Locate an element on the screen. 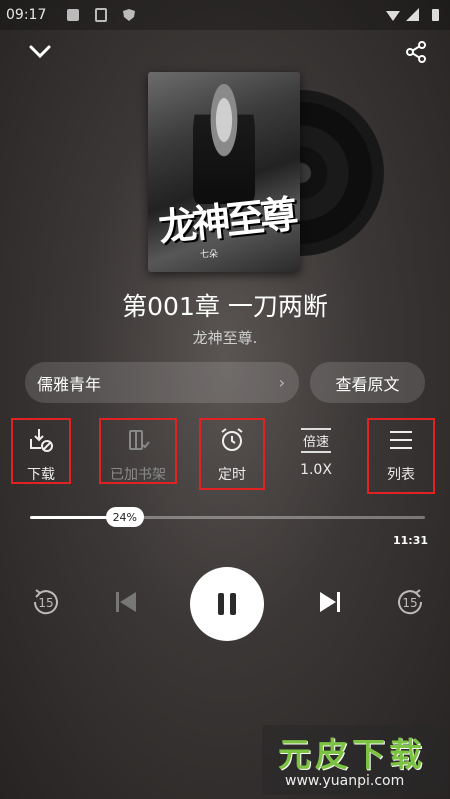  forward-seconds: 15 is located at coordinates (409, 603).